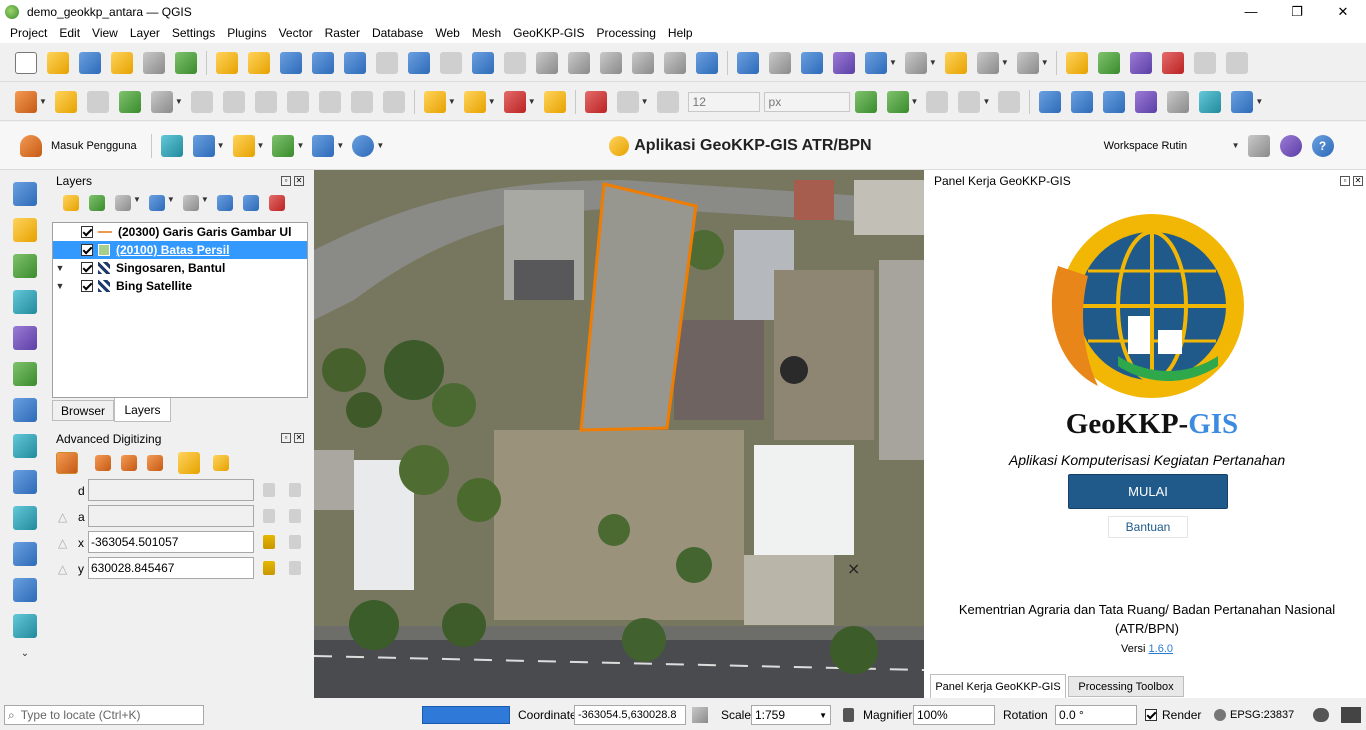  I want to click on menu-help: Help, so click(680, 33).